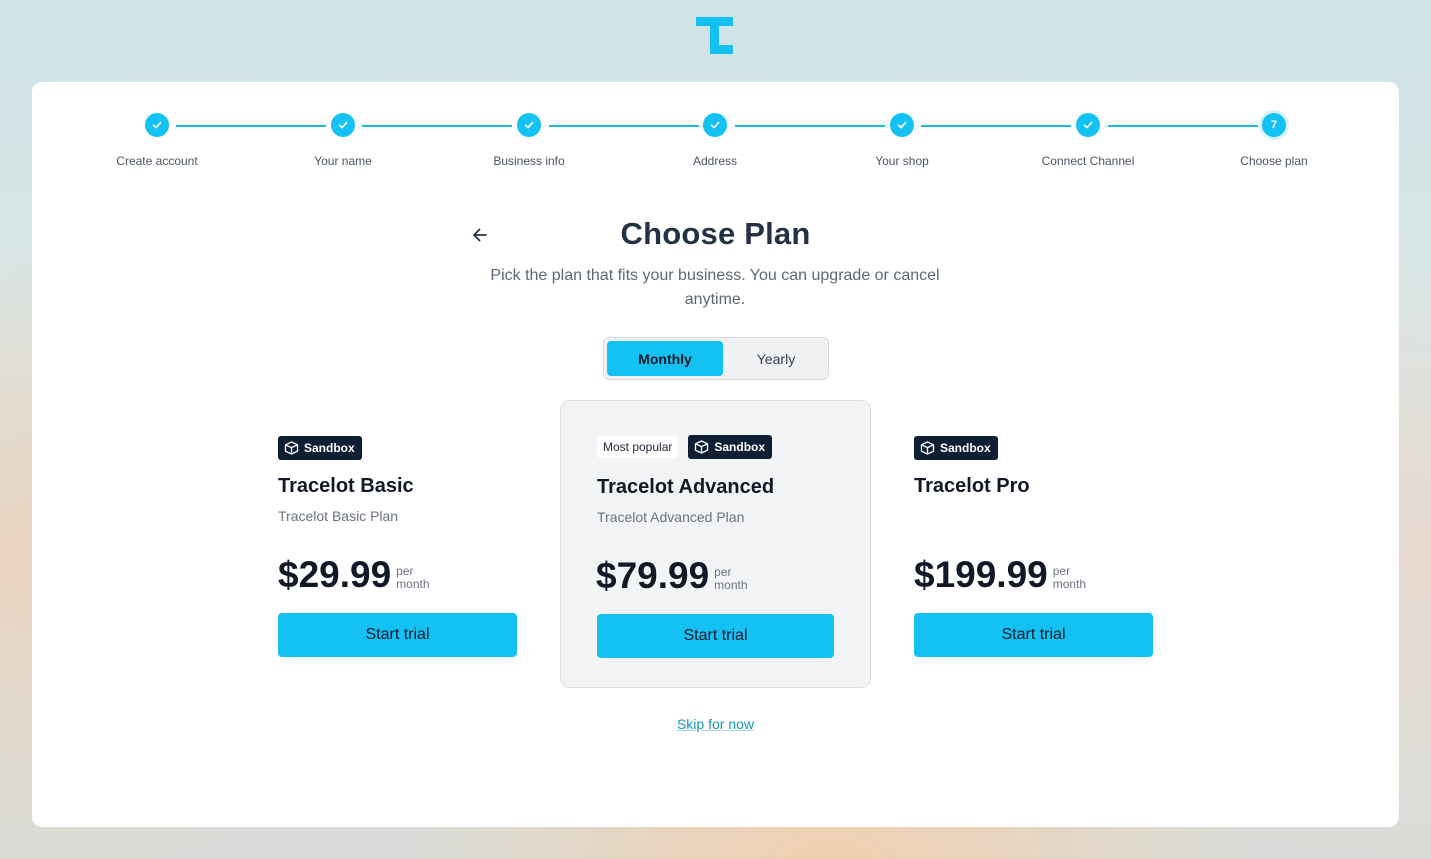 This screenshot has height=859, width=1431. Describe the element at coordinates (671, 517) in the screenshot. I see `plan-description: Tracelot Advanced Plan` at that location.